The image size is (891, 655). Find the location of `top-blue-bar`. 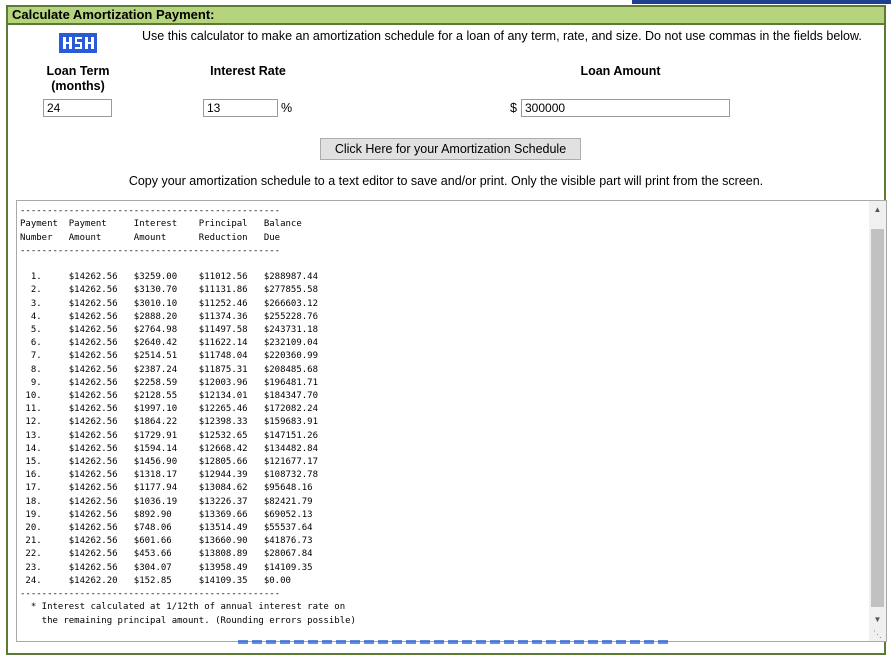

top-blue-bar is located at coordinates (761, 2).